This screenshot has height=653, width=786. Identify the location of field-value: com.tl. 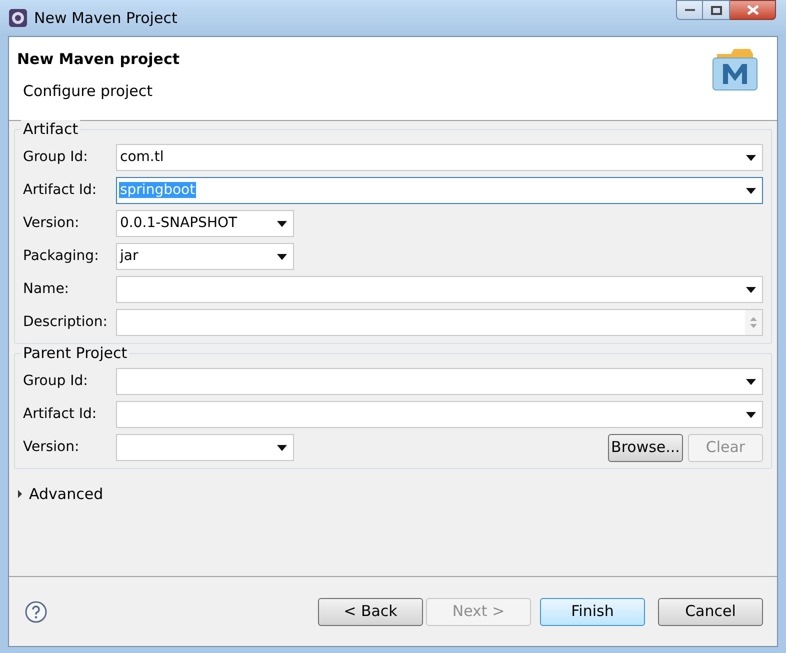
(142, 157).